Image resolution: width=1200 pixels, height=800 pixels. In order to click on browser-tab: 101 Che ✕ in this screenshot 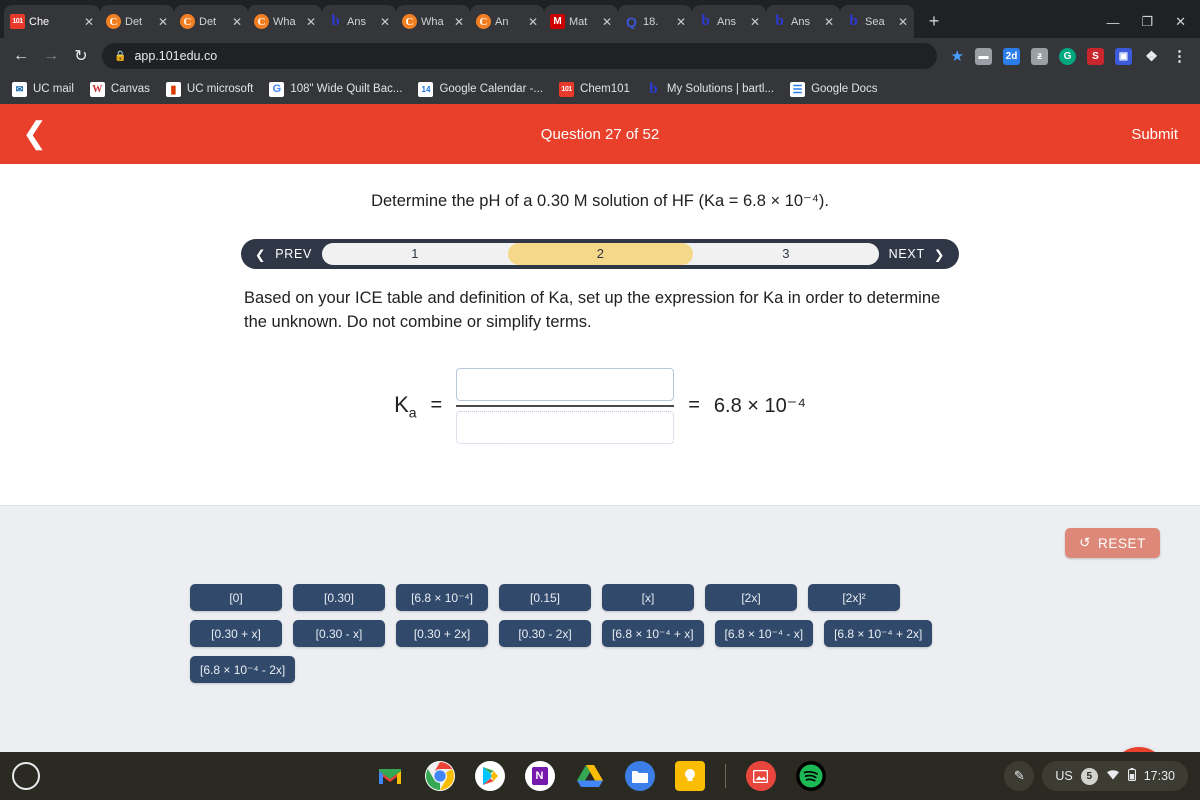, I will do `click(52, 21)`.